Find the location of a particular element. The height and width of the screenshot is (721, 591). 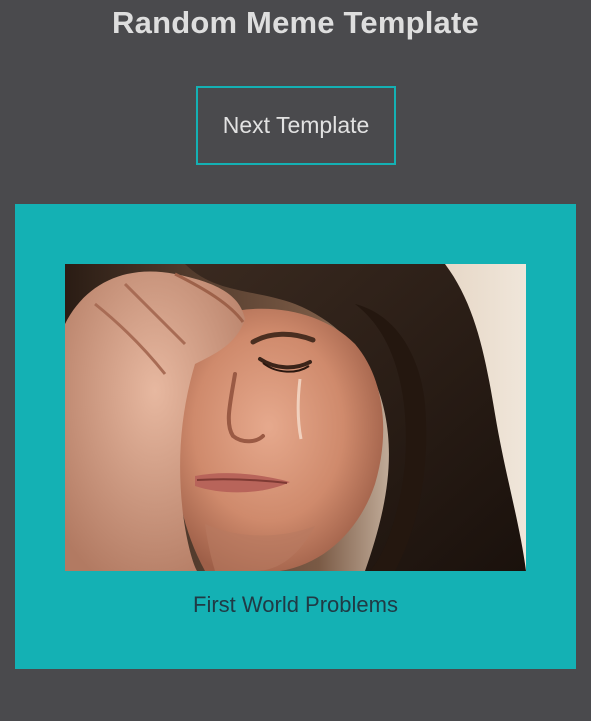

meme-template-name: First World Problems is located at coordinates (295, 604).